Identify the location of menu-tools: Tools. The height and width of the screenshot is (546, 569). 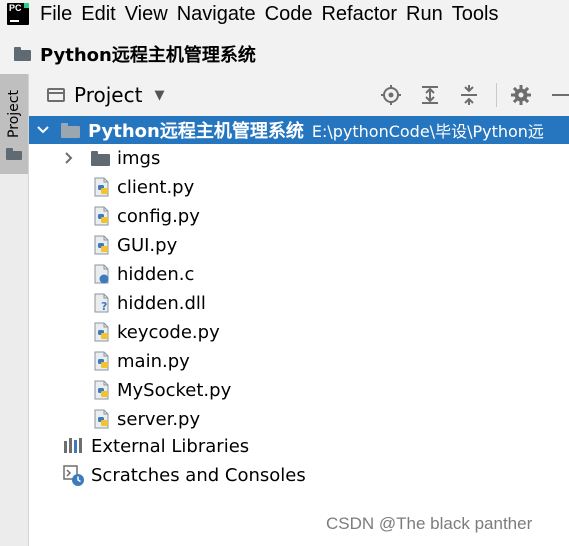
(475, 14).